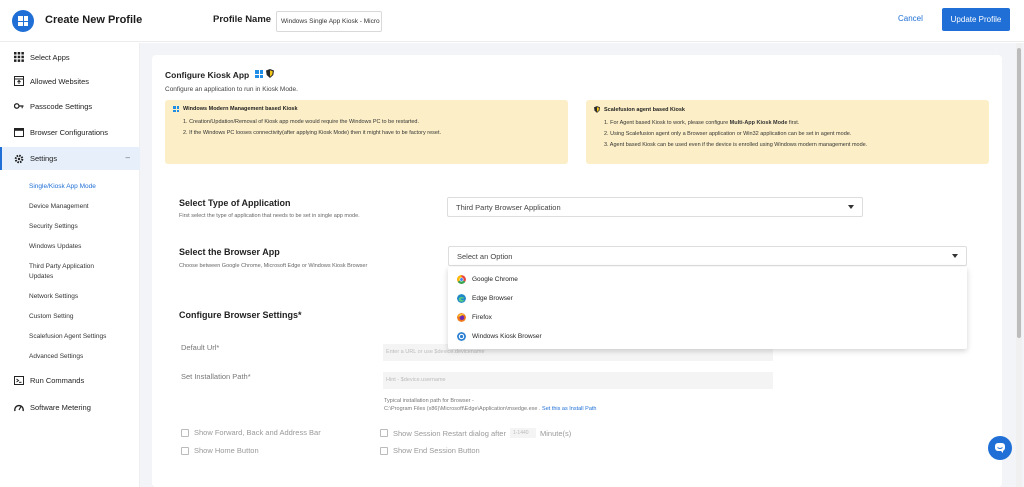 Image resolution: width=1024 pixels, height=487 pixels. I want to click on sidebar-item-software-metering: Software Metering, so click(70, 407).